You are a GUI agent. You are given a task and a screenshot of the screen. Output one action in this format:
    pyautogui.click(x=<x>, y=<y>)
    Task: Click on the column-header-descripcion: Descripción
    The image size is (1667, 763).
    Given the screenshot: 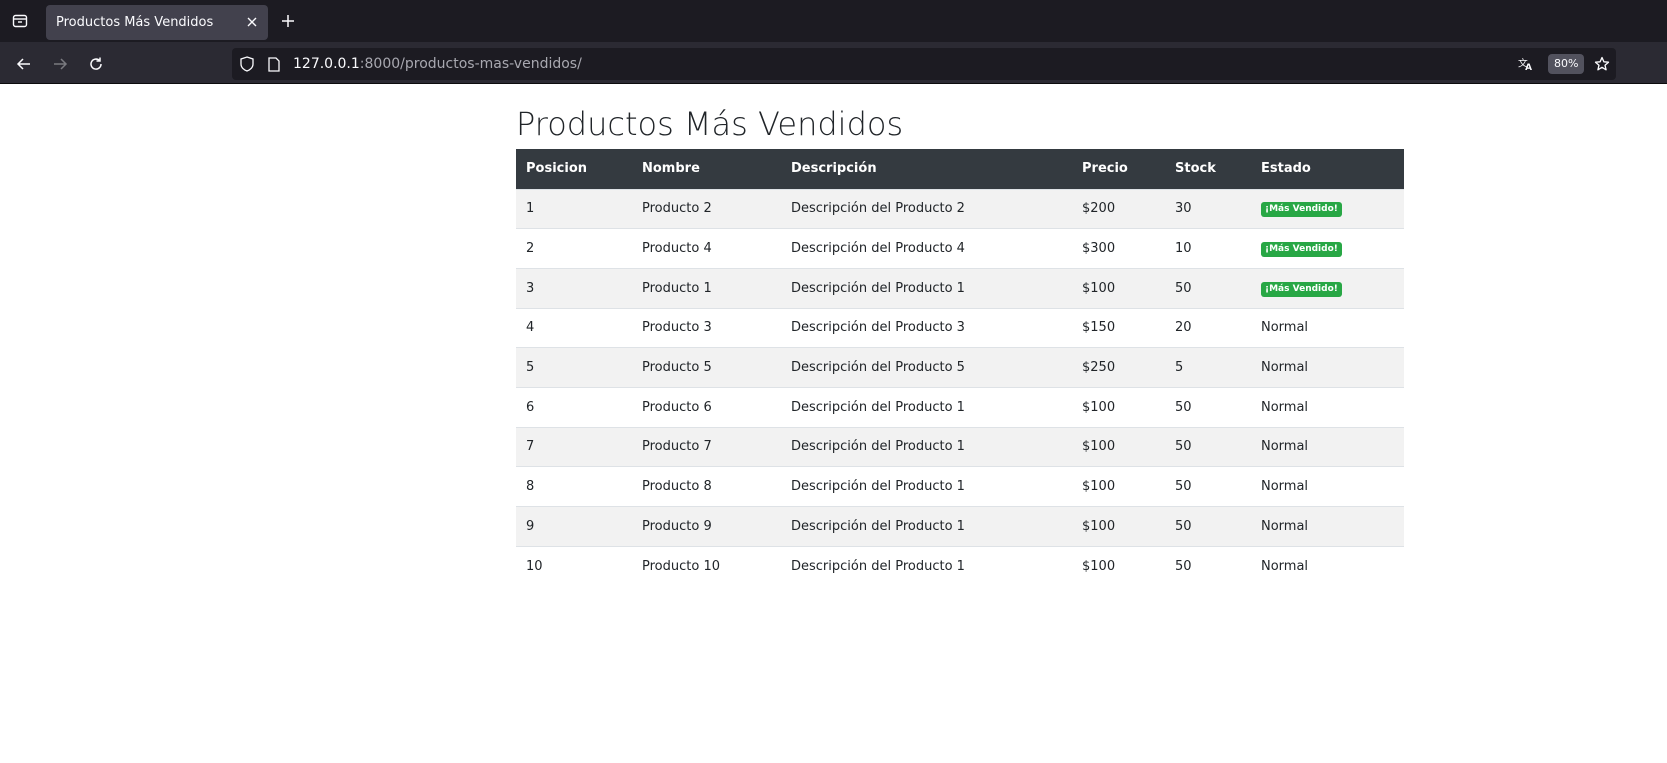 What is the action you would take?
    pyautogui.click(x=926, y=169)
    